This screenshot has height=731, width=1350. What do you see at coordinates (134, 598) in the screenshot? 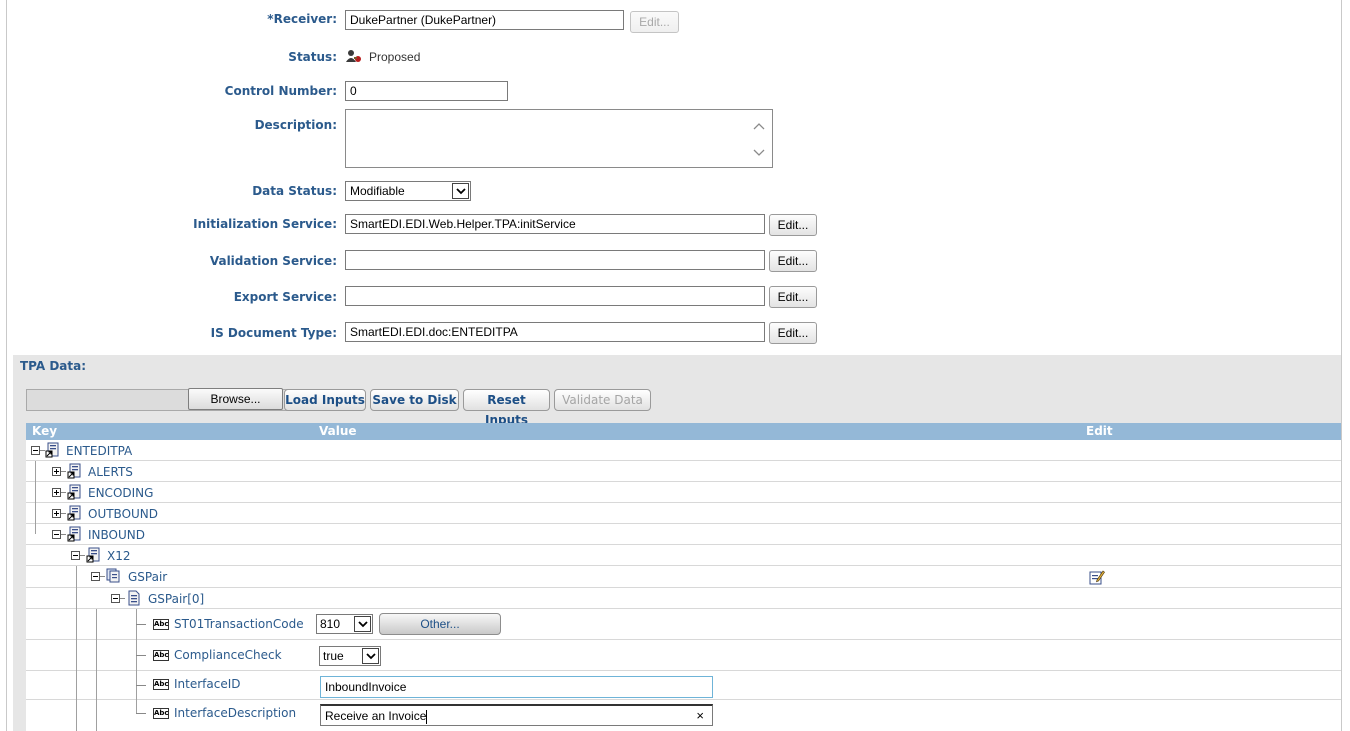
I see `document-icon` at bounding box center [134, 598].